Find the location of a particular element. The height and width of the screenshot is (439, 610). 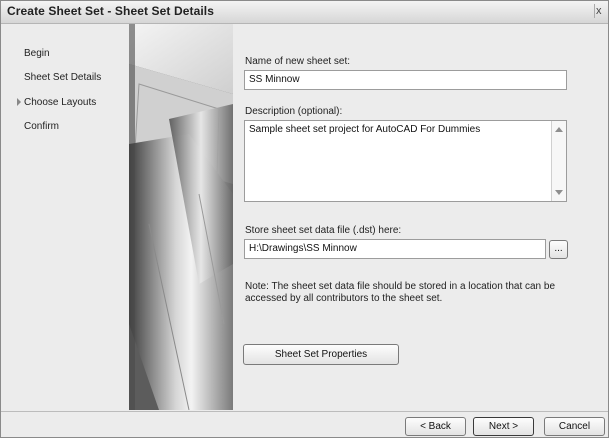

blueprint-rolls-image is located at coordinates (181, 217).